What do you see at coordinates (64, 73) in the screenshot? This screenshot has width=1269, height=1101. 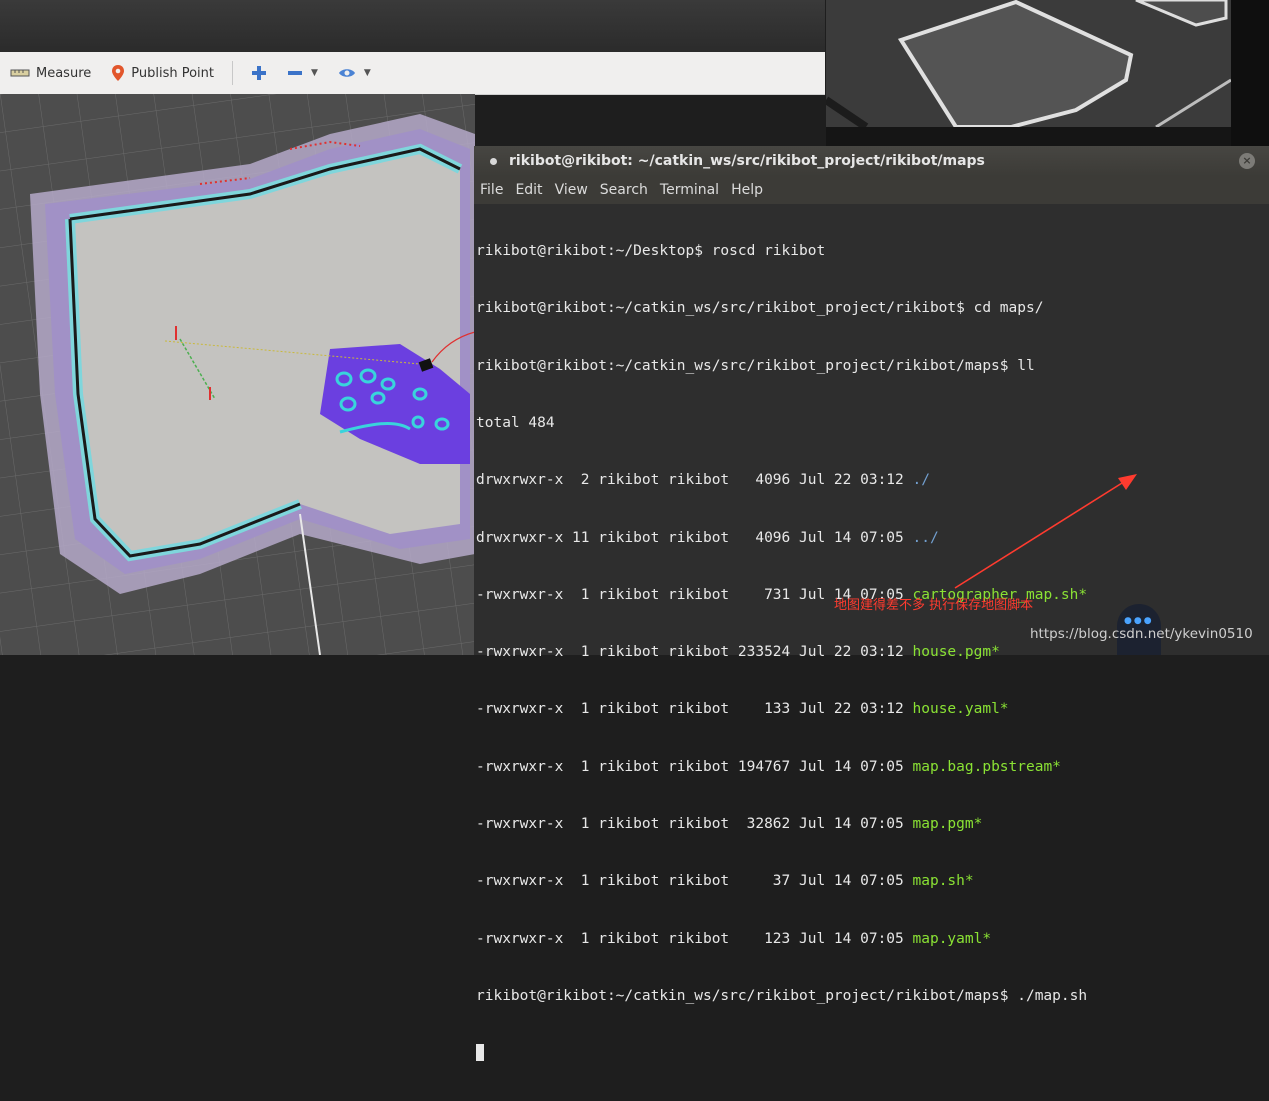 I see `measure-label: Measure` at bounding box center [64, 73].